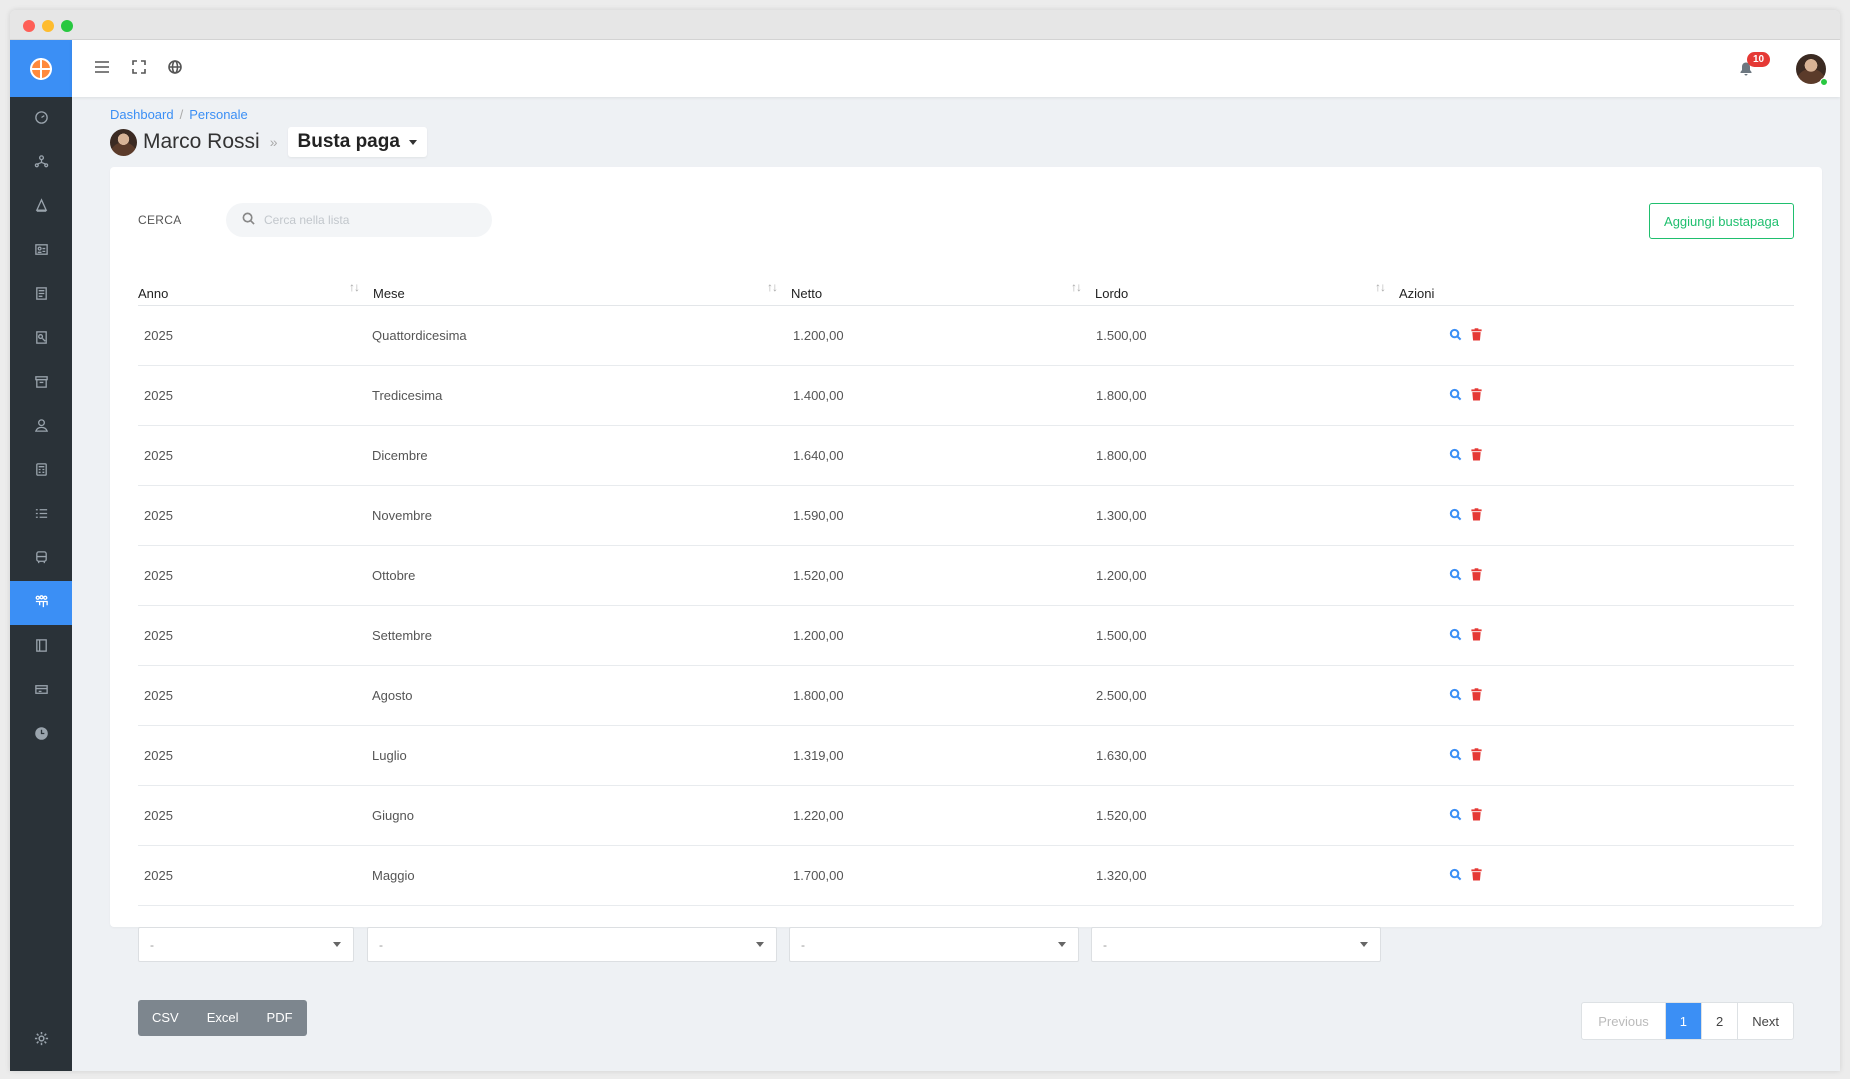 The width and height of the screenshot is (1850, 1079). Describe the element at coordinates (41, 119) in the screenshot. I see `sidebar-item-dashboard` at that location.